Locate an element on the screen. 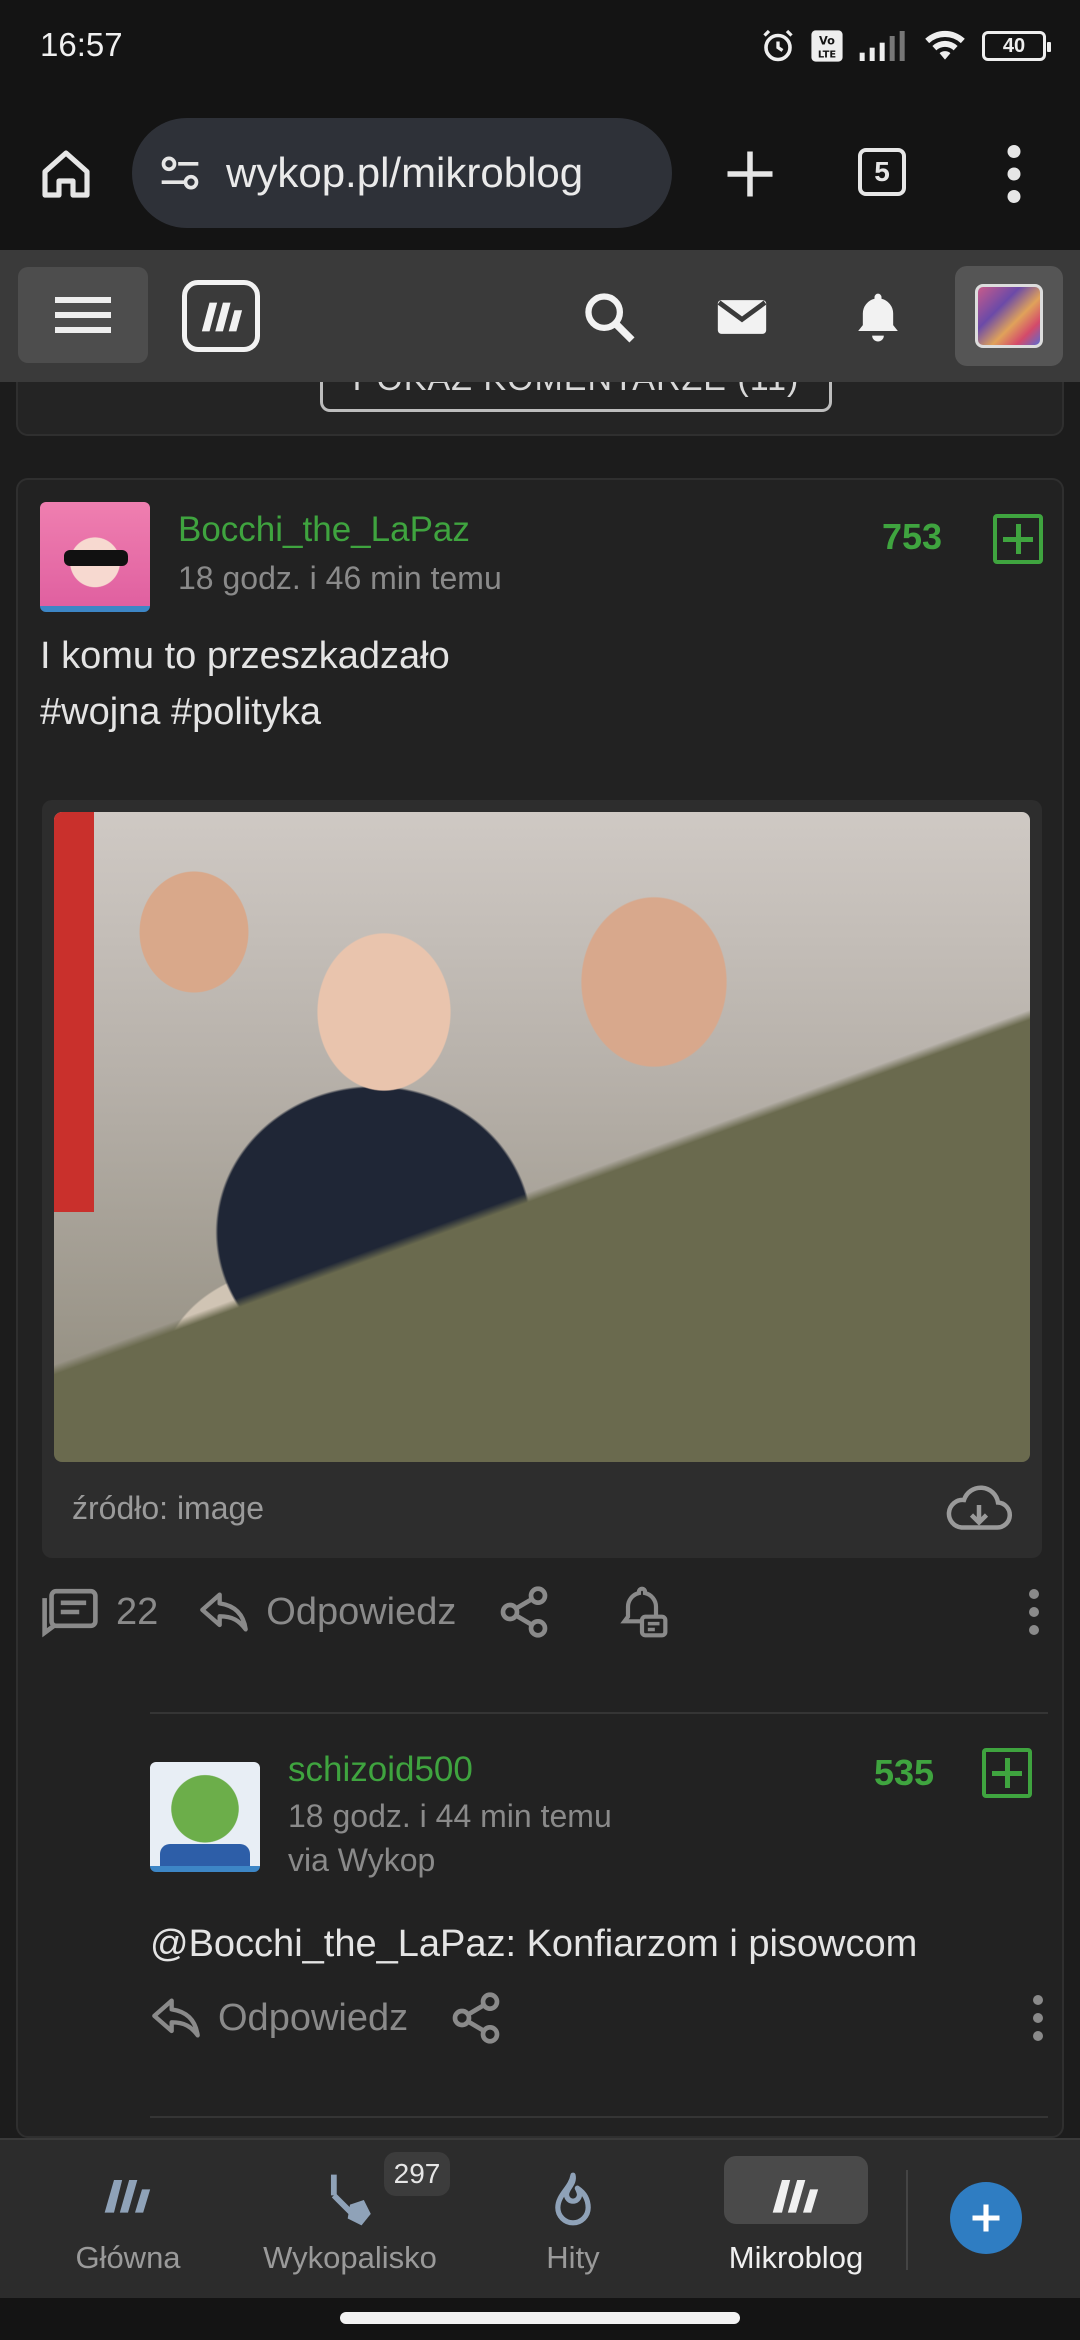  nav-separator is located at coordinates (907, 2220).